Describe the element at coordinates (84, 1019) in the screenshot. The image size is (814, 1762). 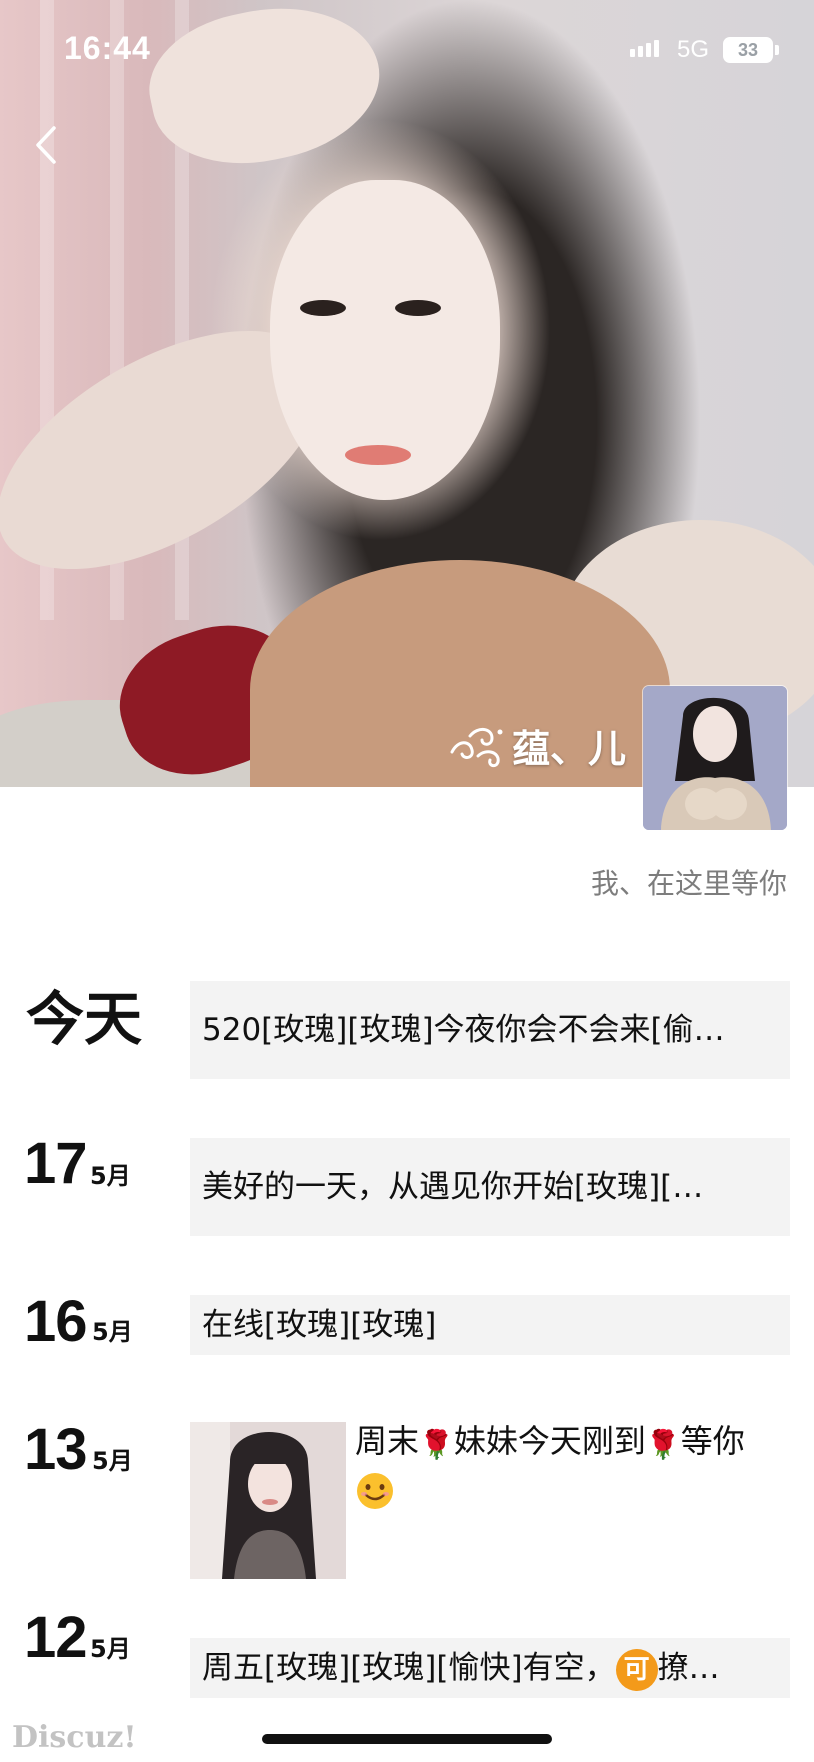
I see `day-label-today: 今天` at that location.